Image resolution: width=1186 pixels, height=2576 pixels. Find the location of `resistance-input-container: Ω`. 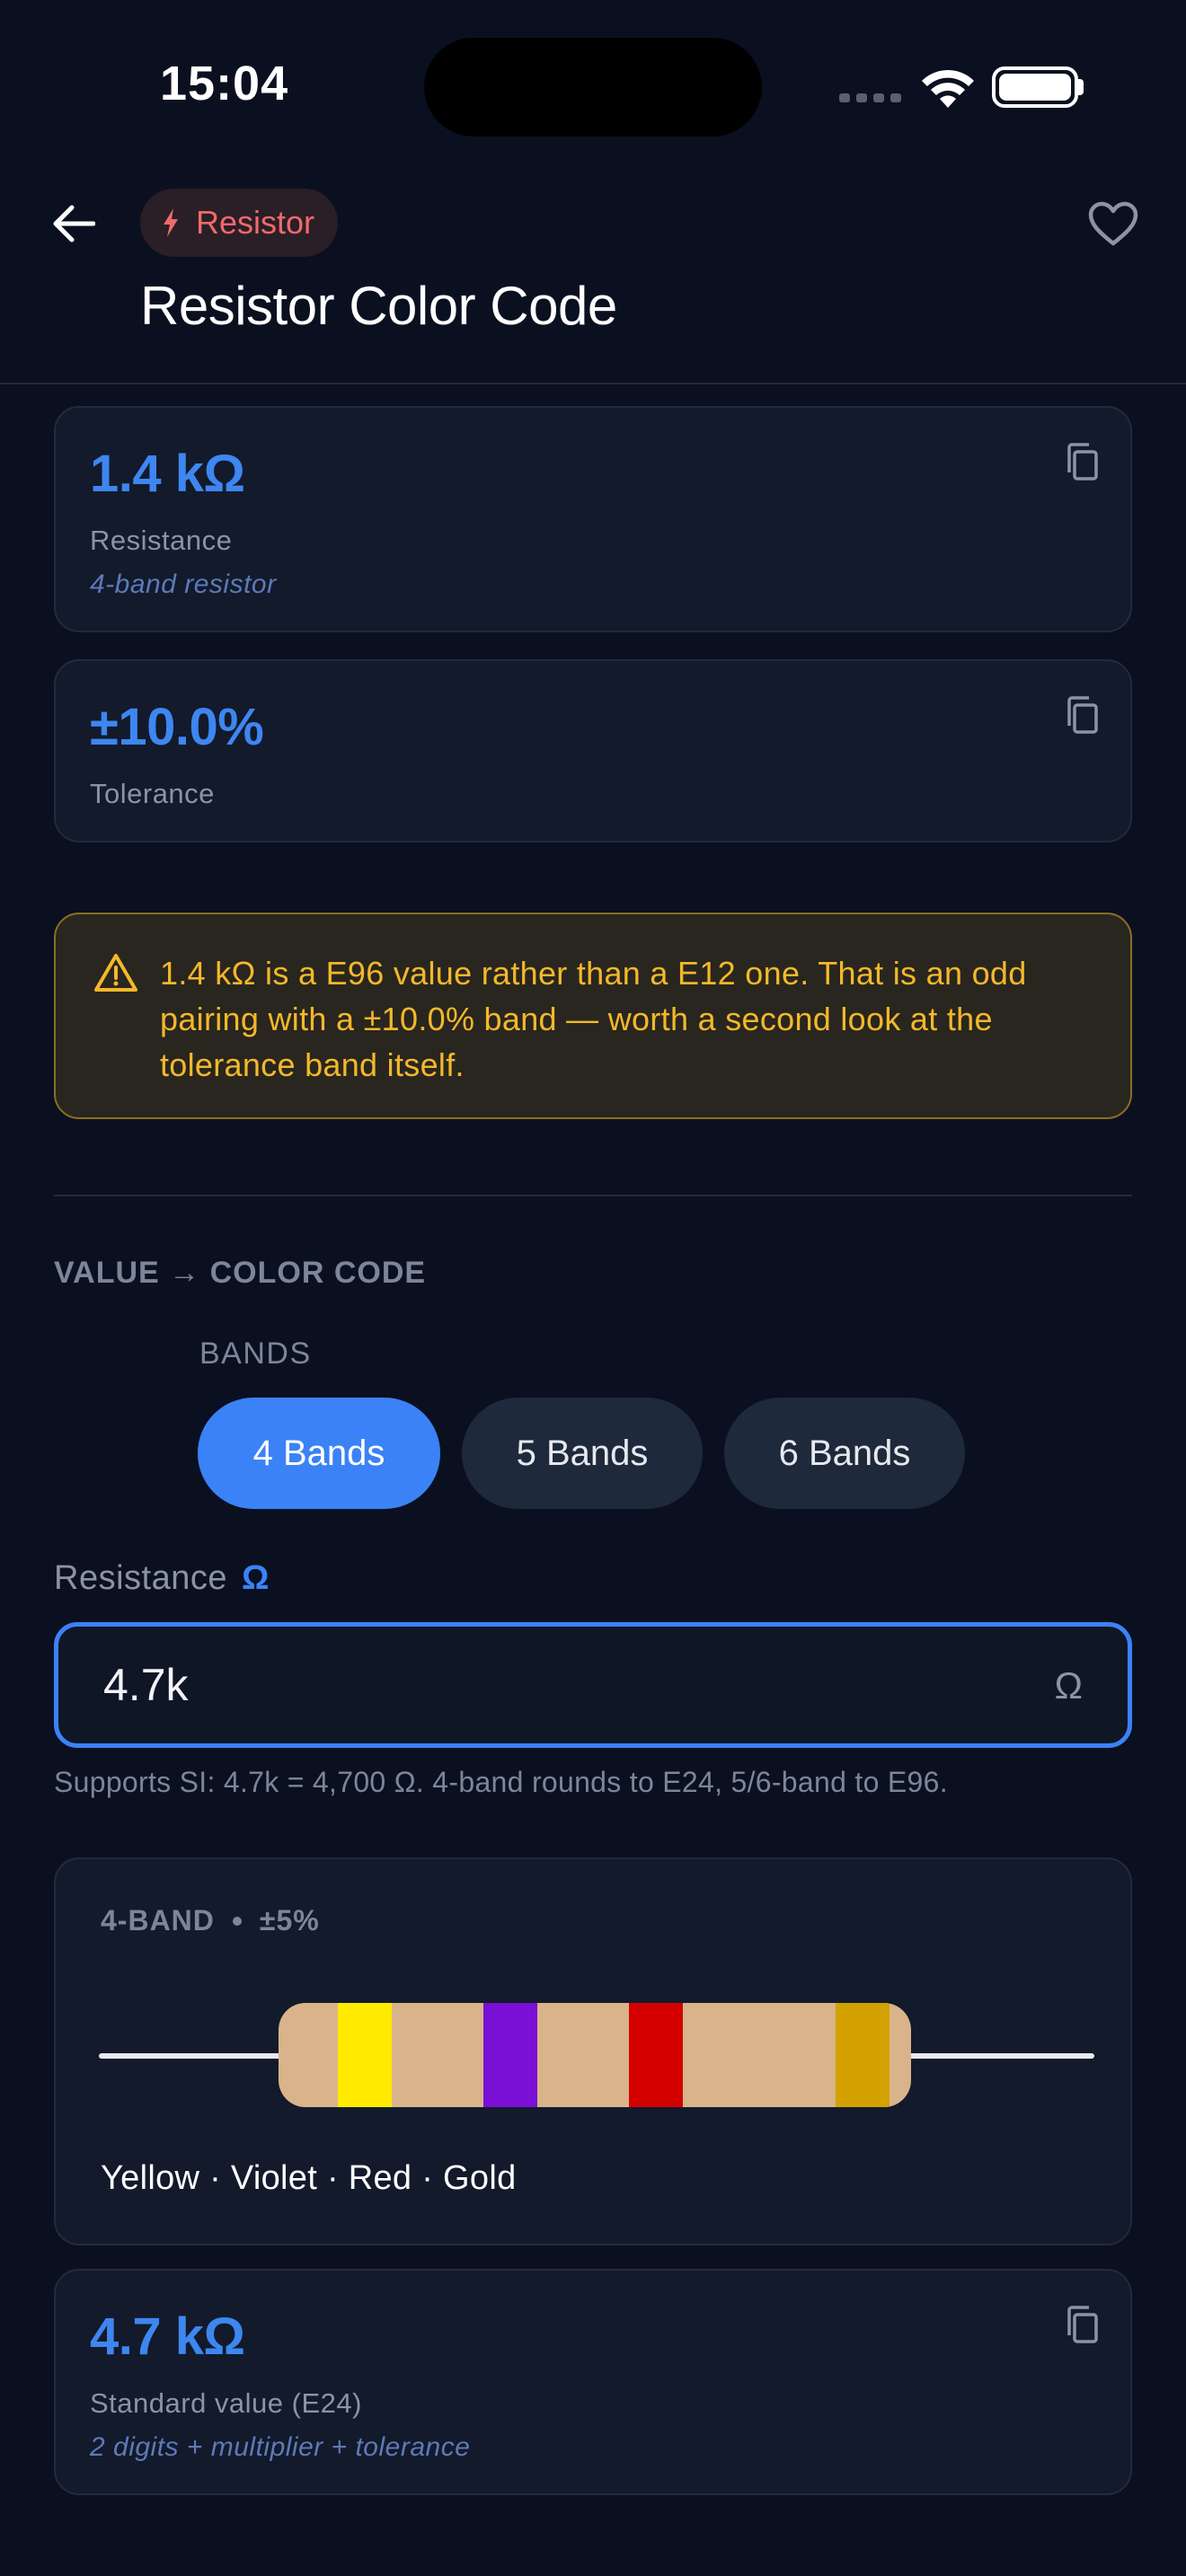

resistance-input-container: Ω is located at coordinates (593, 1685).